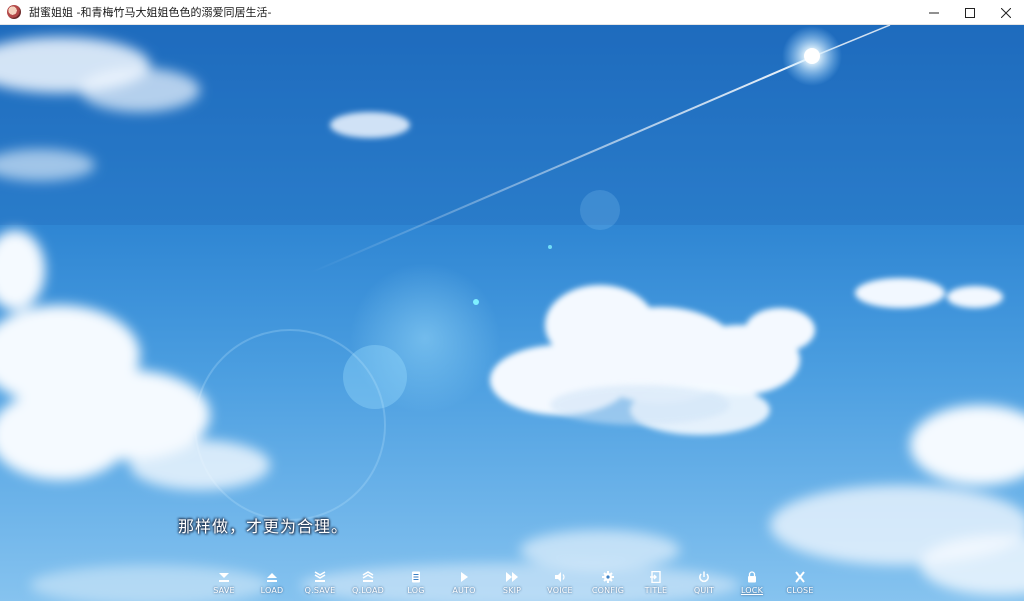 This screenshot has height=601, width=1024. What do you see at coordinates (897, 500) in the screenshot?
I see `cloud-bottom-right` at bounding box center [897, 500].